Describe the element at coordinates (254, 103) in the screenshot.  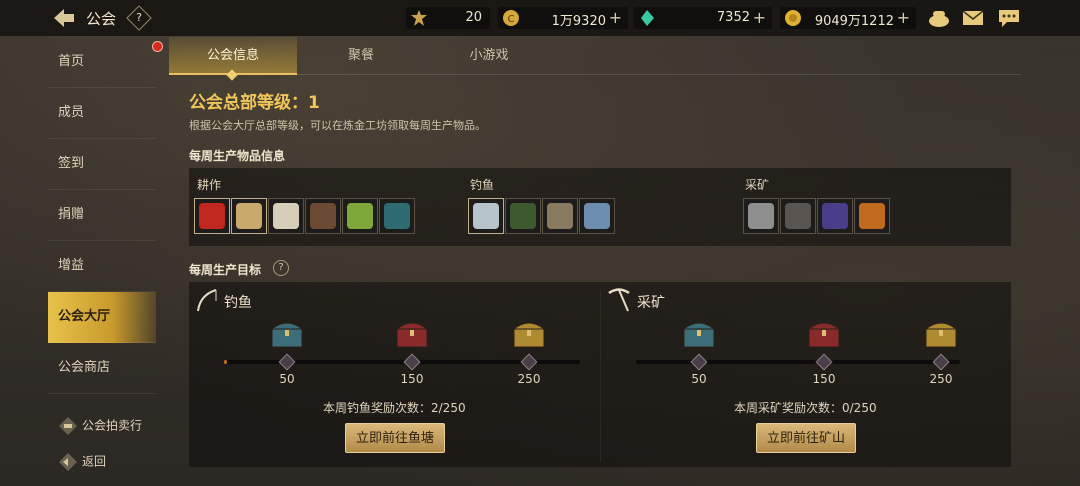
I see `hq-level-title: 公会总部等级：1` at that location.